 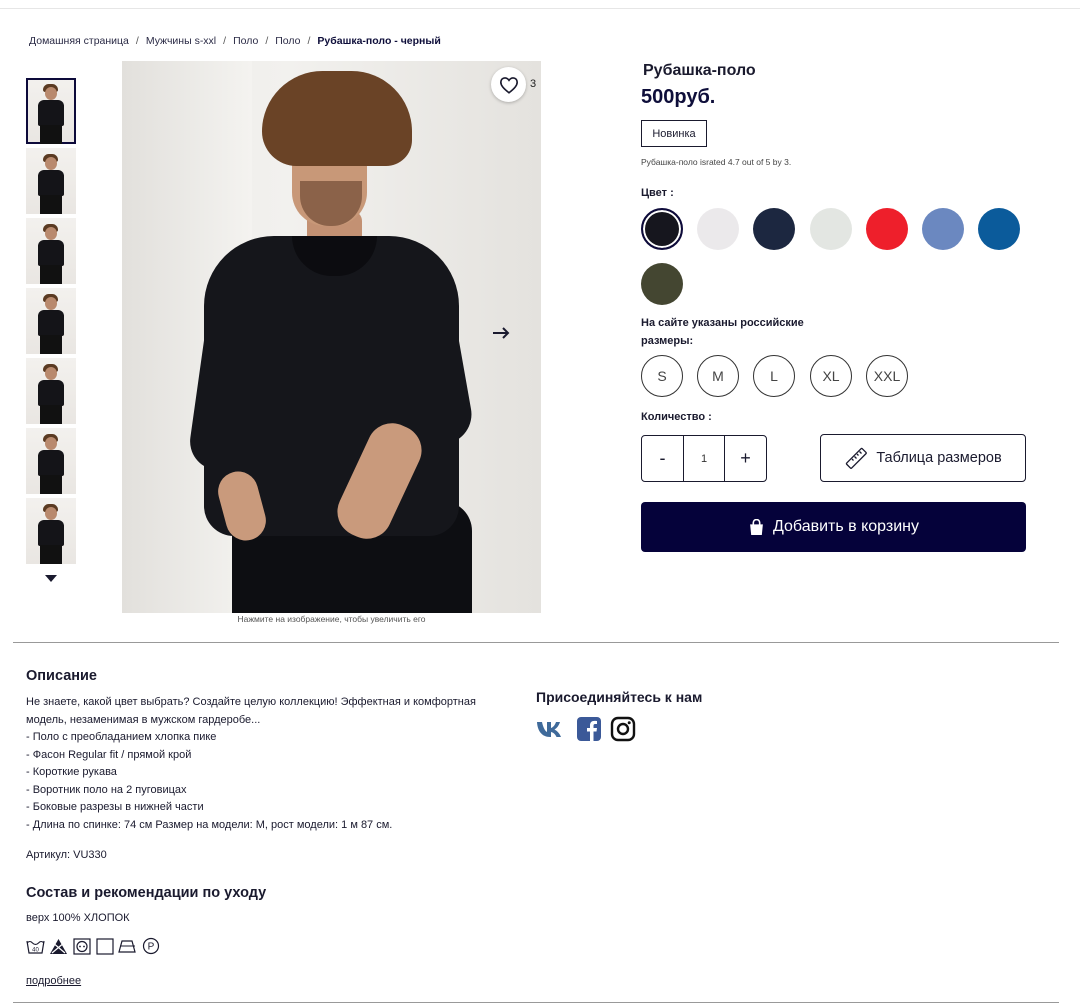 I want to click on breadcrumb-polo-sub: Поло, so click(x=287, y=41).